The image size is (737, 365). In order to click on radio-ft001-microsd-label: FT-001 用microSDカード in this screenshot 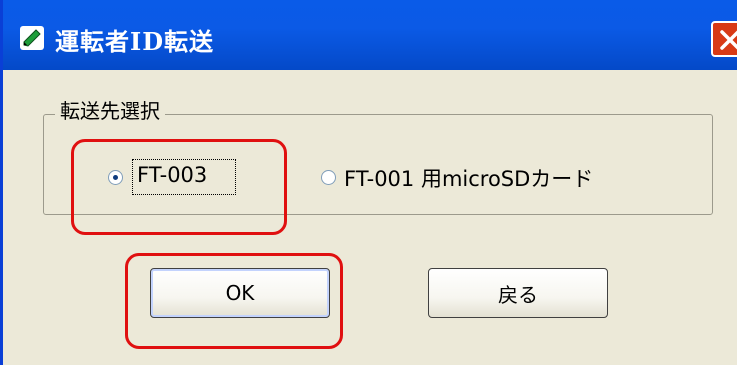, I will do `click(468, 178)`.